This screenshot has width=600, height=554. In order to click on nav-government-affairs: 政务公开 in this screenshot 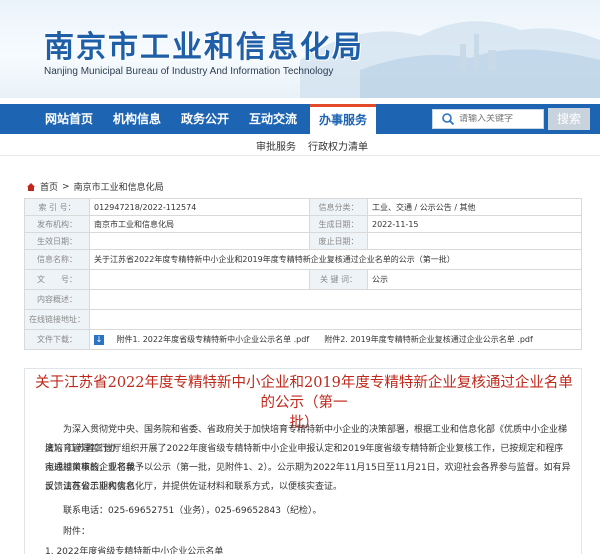, I will do `click(205, 119)`.